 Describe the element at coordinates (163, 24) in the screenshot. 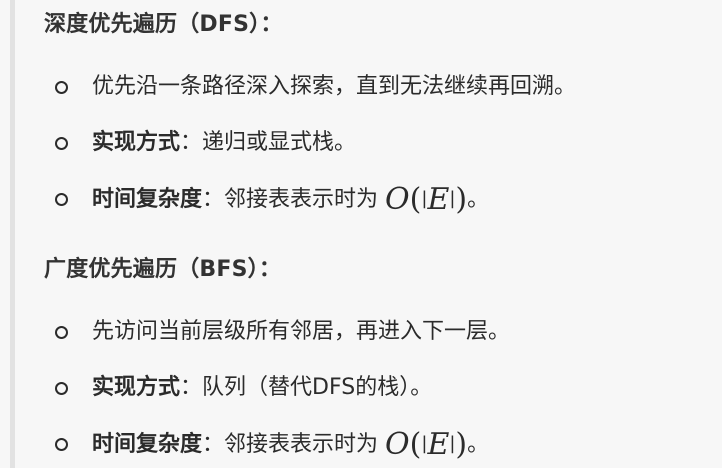

I see `dfs-heading: 深度优先遍历（DFS）：` at that location.